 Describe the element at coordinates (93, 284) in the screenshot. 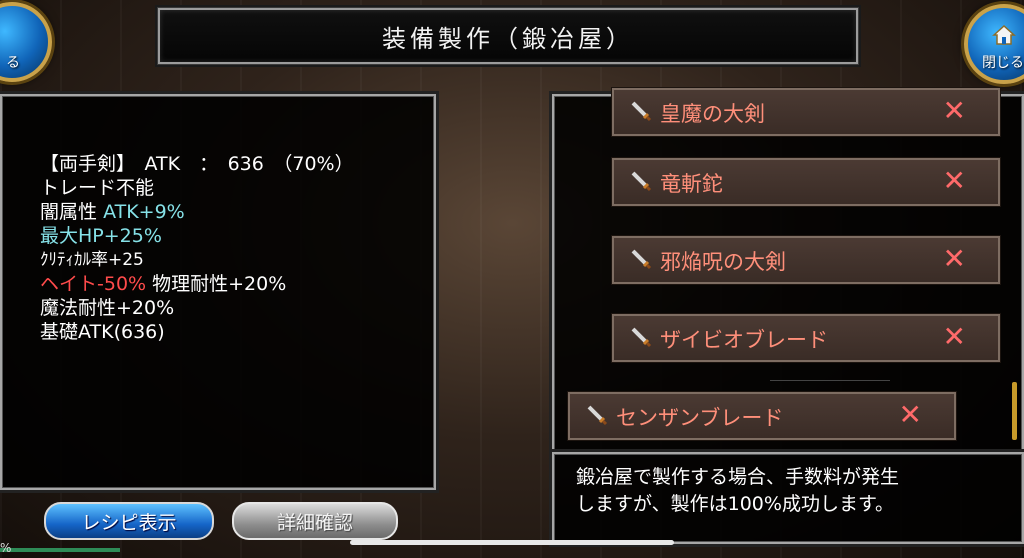

I see `stat-hate: ヘイト-50%` at that location.